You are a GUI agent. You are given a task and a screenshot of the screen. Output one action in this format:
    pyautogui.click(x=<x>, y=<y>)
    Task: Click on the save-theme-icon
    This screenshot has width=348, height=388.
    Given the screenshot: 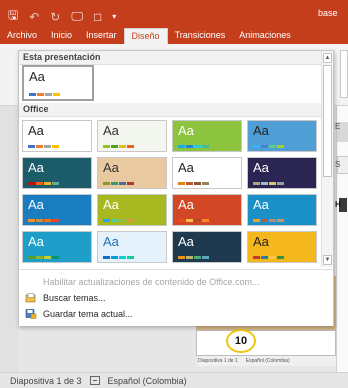 What is the action you would take?
    pyautogui.click(x=31, y=314)
    